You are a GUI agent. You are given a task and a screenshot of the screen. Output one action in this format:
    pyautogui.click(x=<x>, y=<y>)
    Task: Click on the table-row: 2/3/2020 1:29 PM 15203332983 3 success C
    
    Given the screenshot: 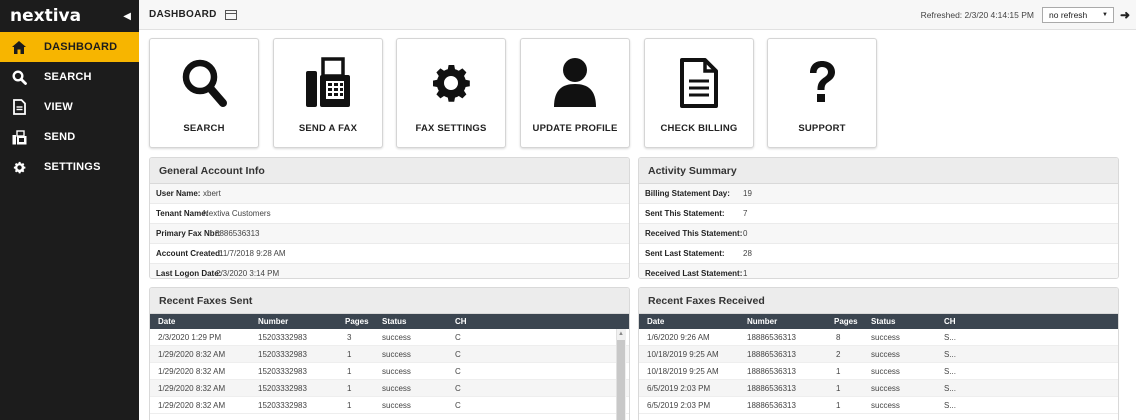 What is the action you would take?
    pyautogui.click(x=389, y=337)
    